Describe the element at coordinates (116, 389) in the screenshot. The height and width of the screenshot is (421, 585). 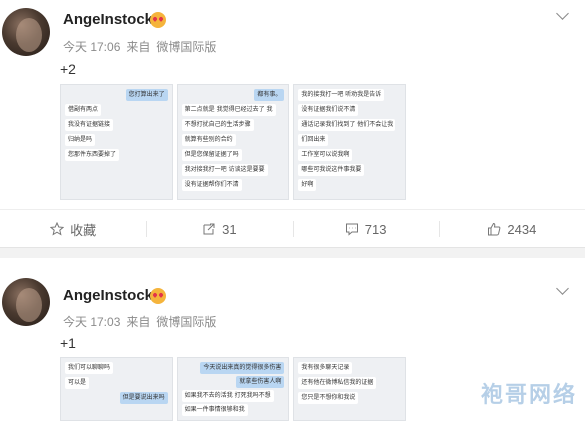
I see `chat-screenshot-1: 我们可以聊聊吗 可以是但是要说出来吗` at that location.